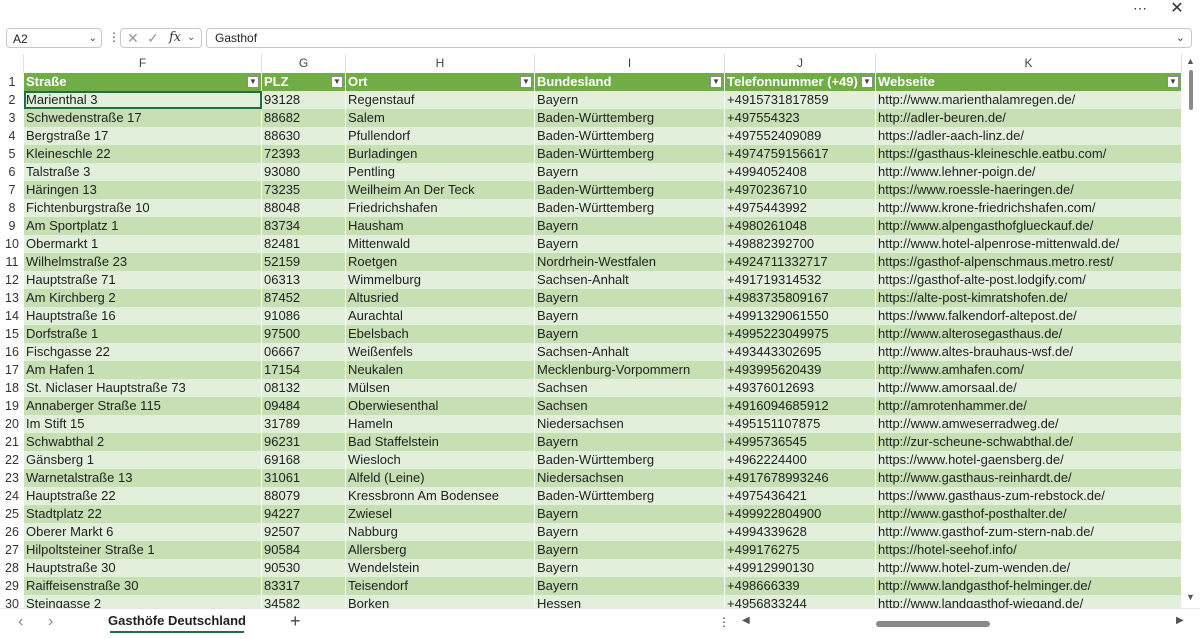  What do you see at coordinates (1191, 90) in the screenshot?
I see `vertical-scroll-thumb` at bounding box center [1191, 90].